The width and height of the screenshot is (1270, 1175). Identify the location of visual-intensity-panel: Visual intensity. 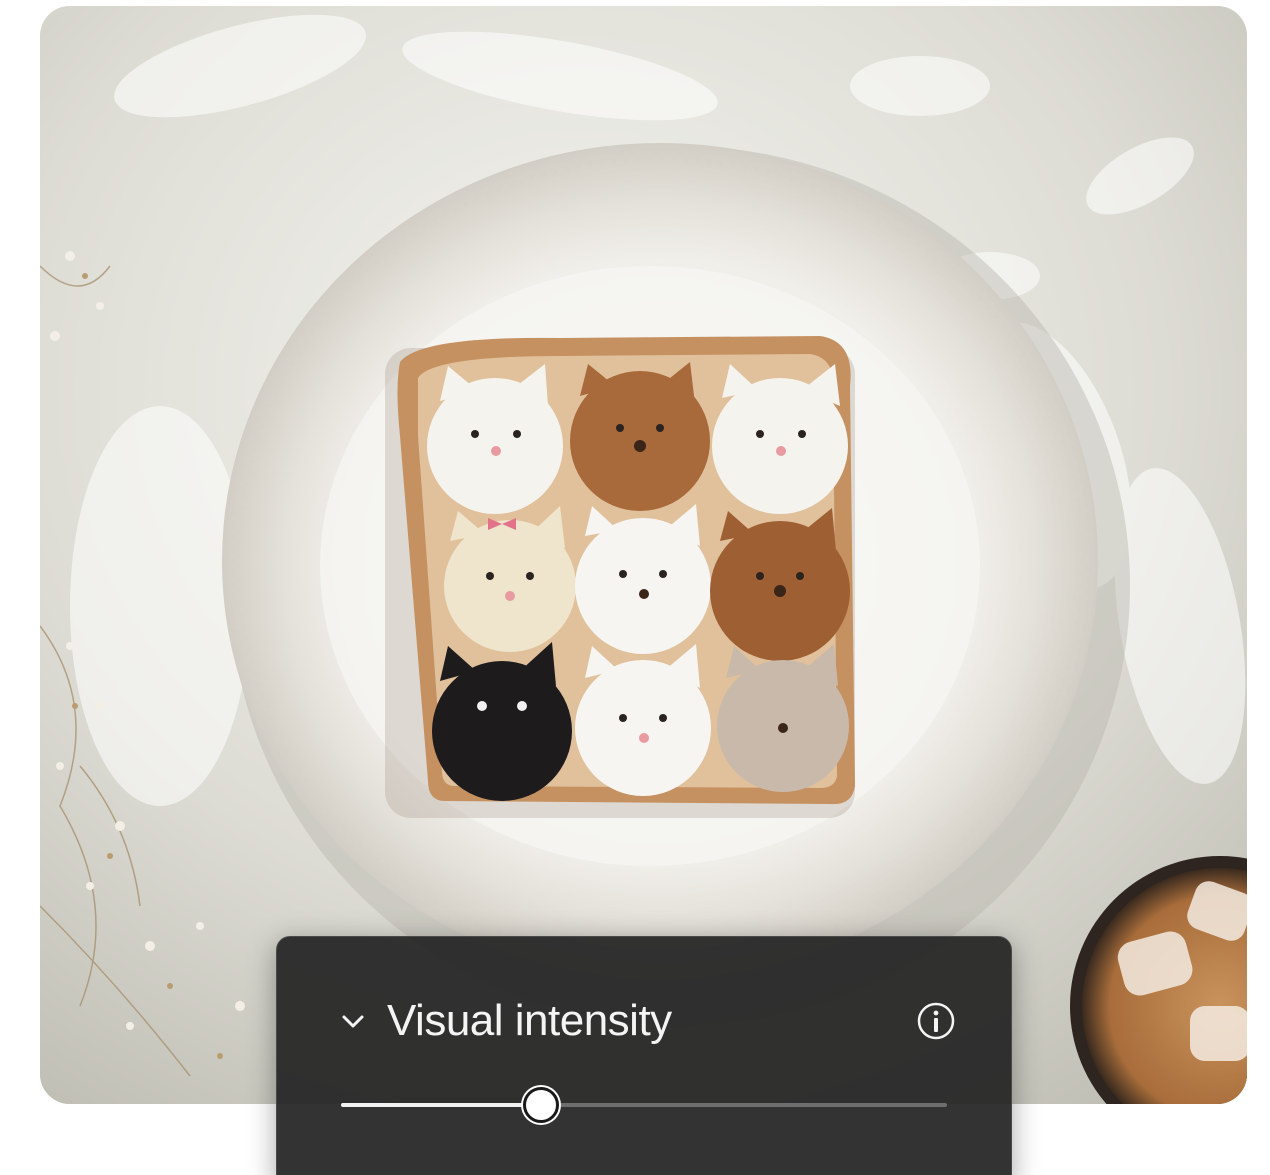
(644, 1055).